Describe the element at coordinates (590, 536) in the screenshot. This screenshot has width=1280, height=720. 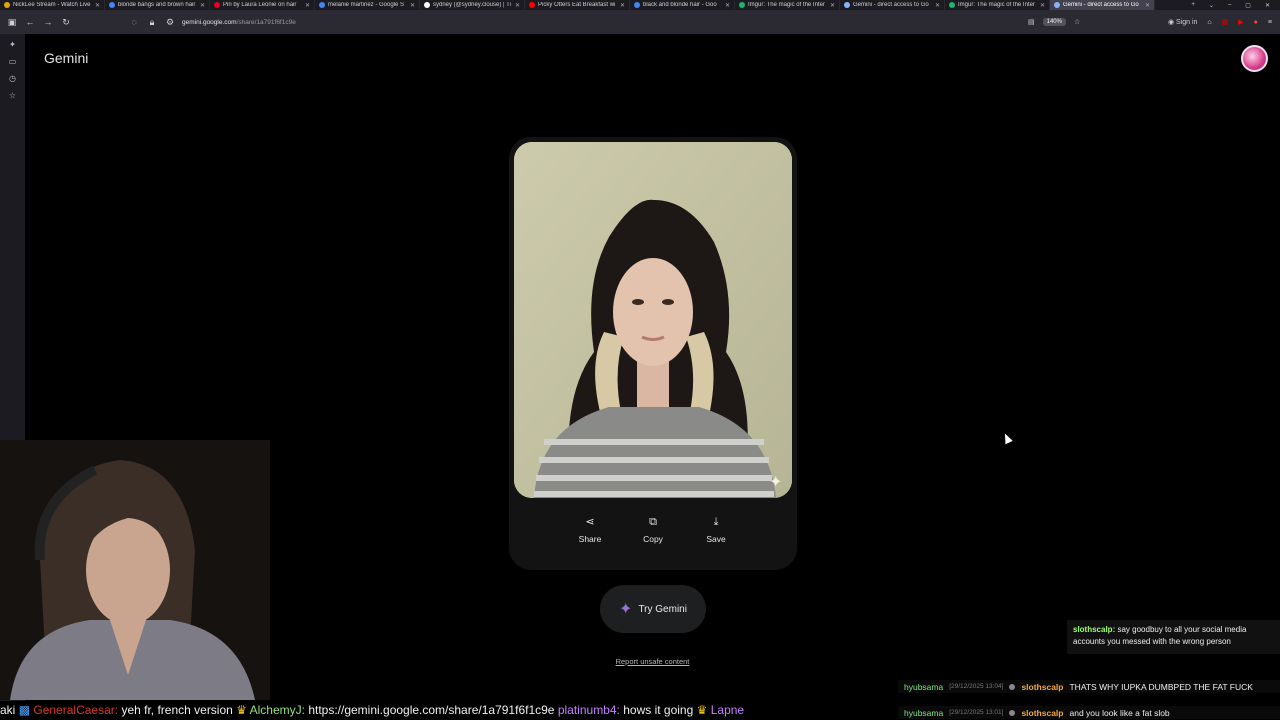
I see `share-button: ⋖ Share` at that location.